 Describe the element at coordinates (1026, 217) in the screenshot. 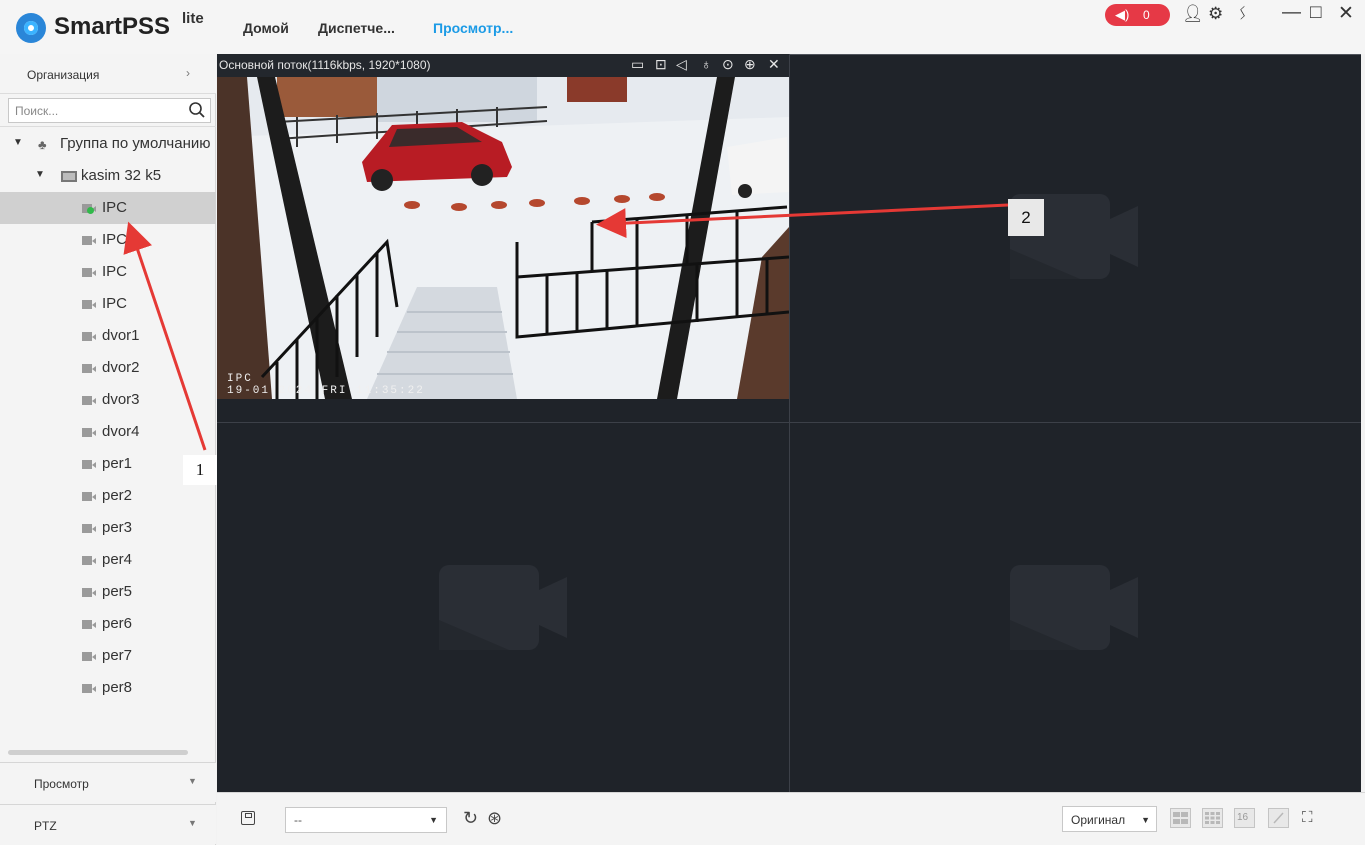

I see `annotation-label-2: 2` at that location.